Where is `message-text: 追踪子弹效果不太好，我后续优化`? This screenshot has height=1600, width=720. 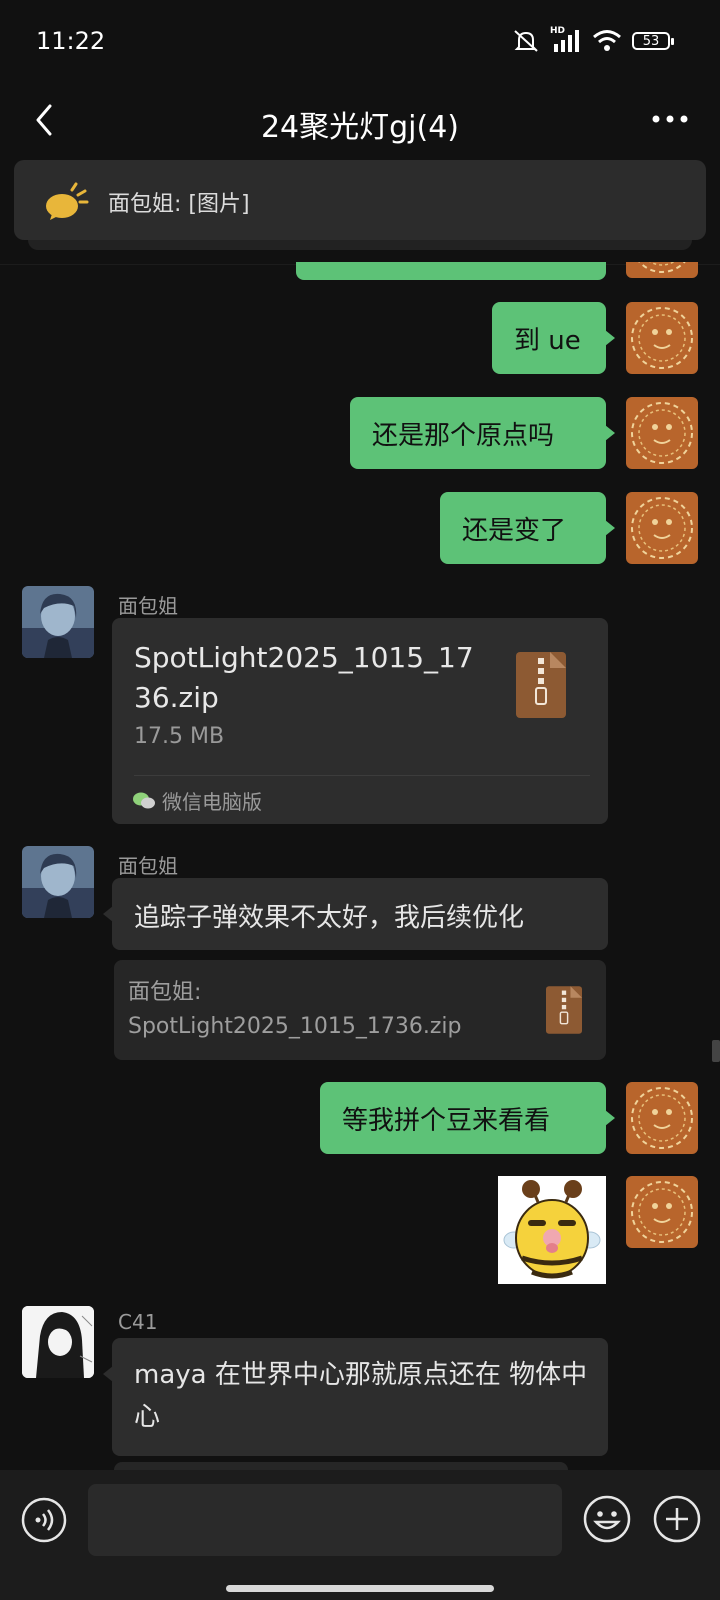
message-text: 追踪子弹效果不太好，我后续优化 is located at coordinates (329, 918).